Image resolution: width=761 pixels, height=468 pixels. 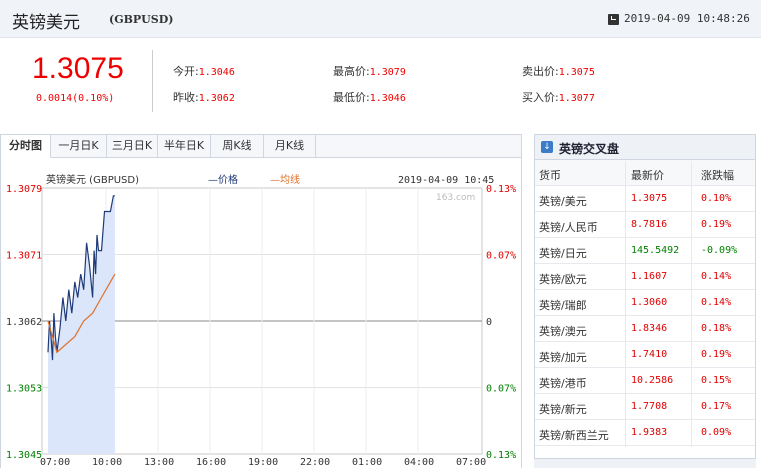 What do you see at coordinates (78, 68) in the screenshot?
I see `last-price: 1.3075` at bounding box center [78, 68].